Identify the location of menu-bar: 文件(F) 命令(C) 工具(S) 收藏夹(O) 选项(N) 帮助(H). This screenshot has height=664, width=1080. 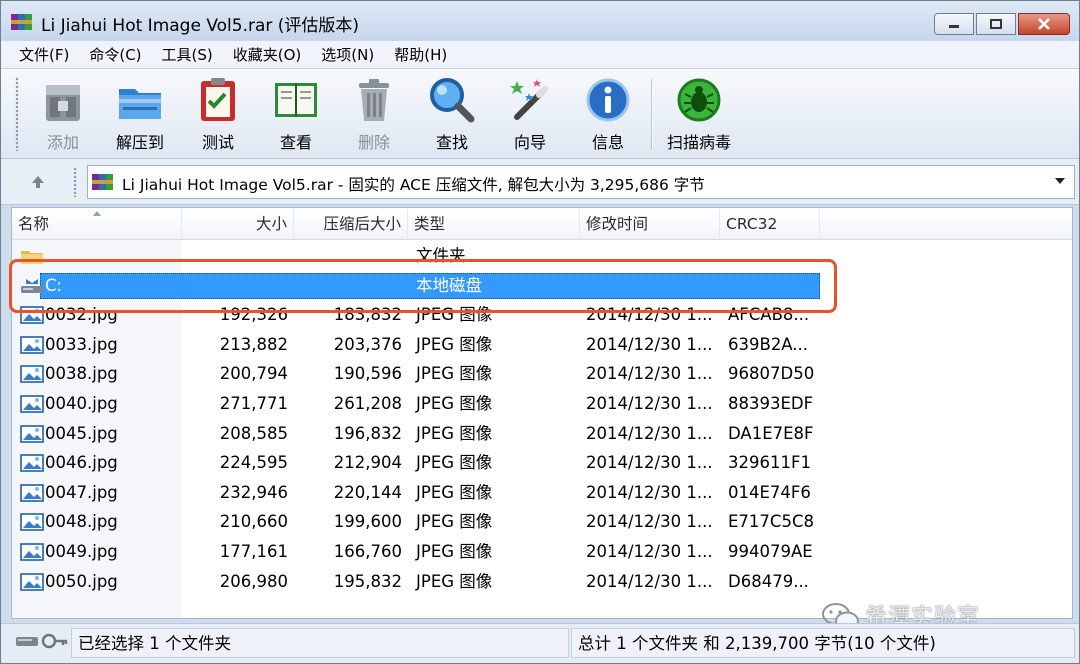
(540, 55).